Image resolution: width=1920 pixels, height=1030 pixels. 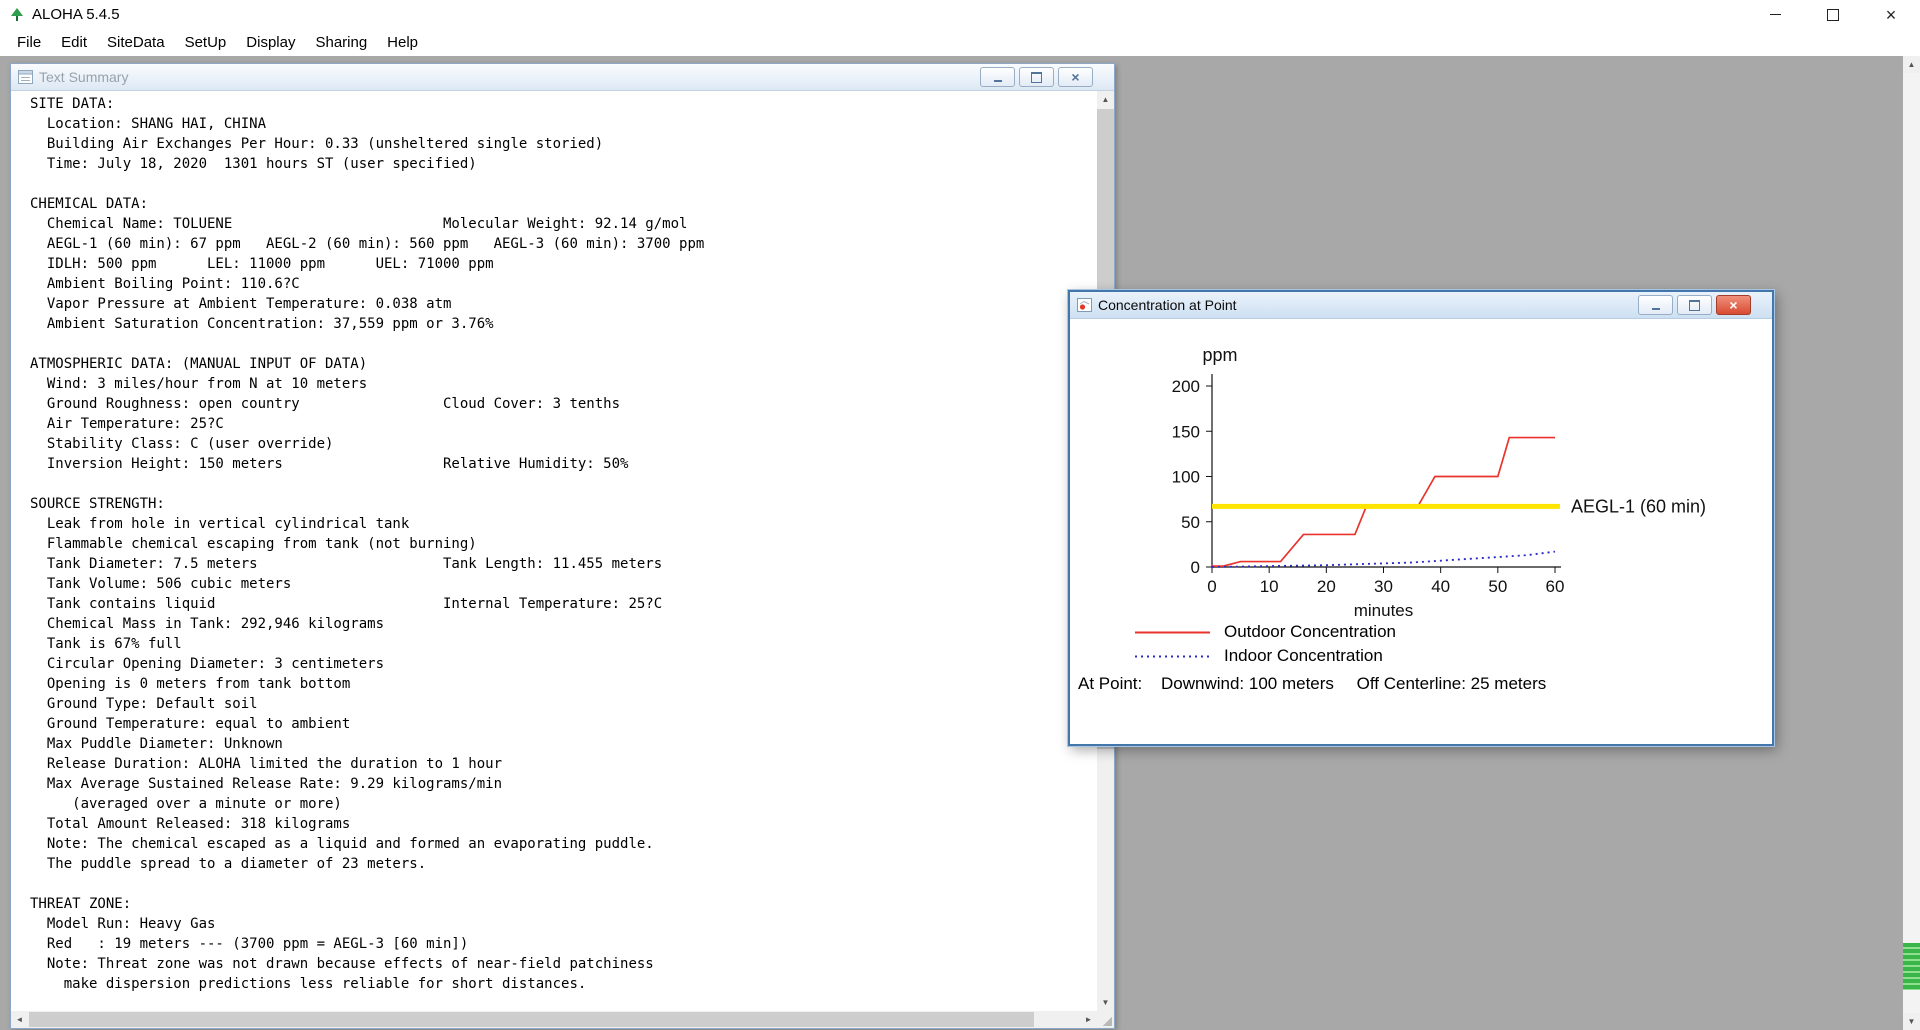 What do you see at coordinates (29, 42) in the screenshot?
I see `menu-item-file: File` at bounding box center [29, 42].